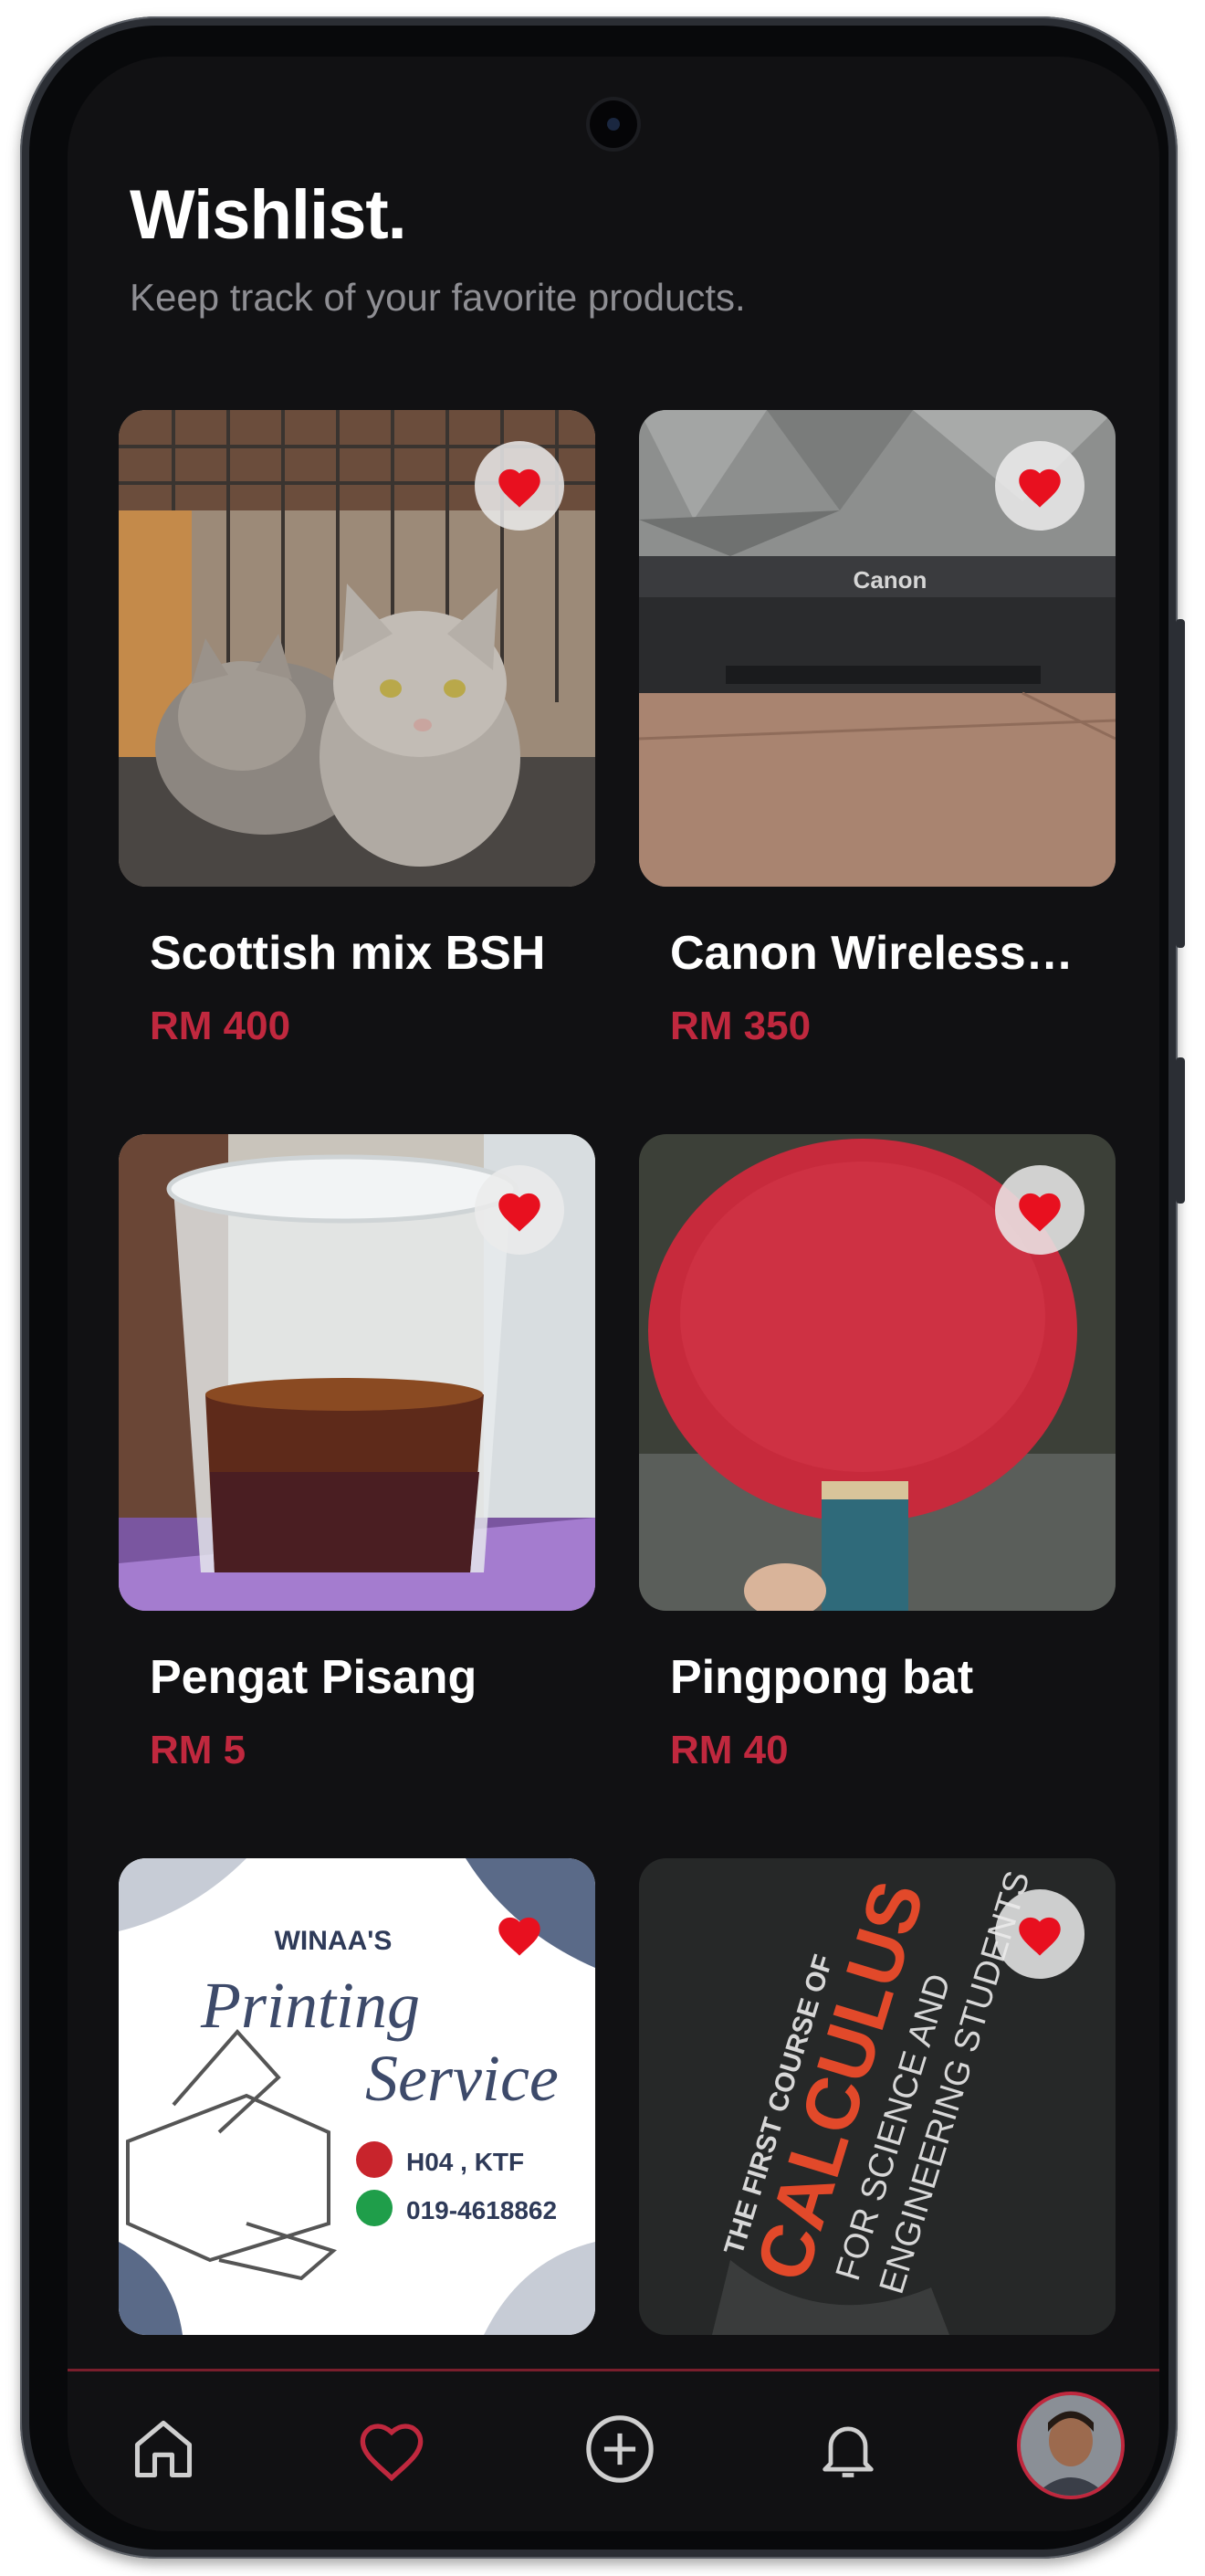  Describe the element at coordinates (269, 215) in the screenshot. I see `page-title: Wishlist.` at that location.